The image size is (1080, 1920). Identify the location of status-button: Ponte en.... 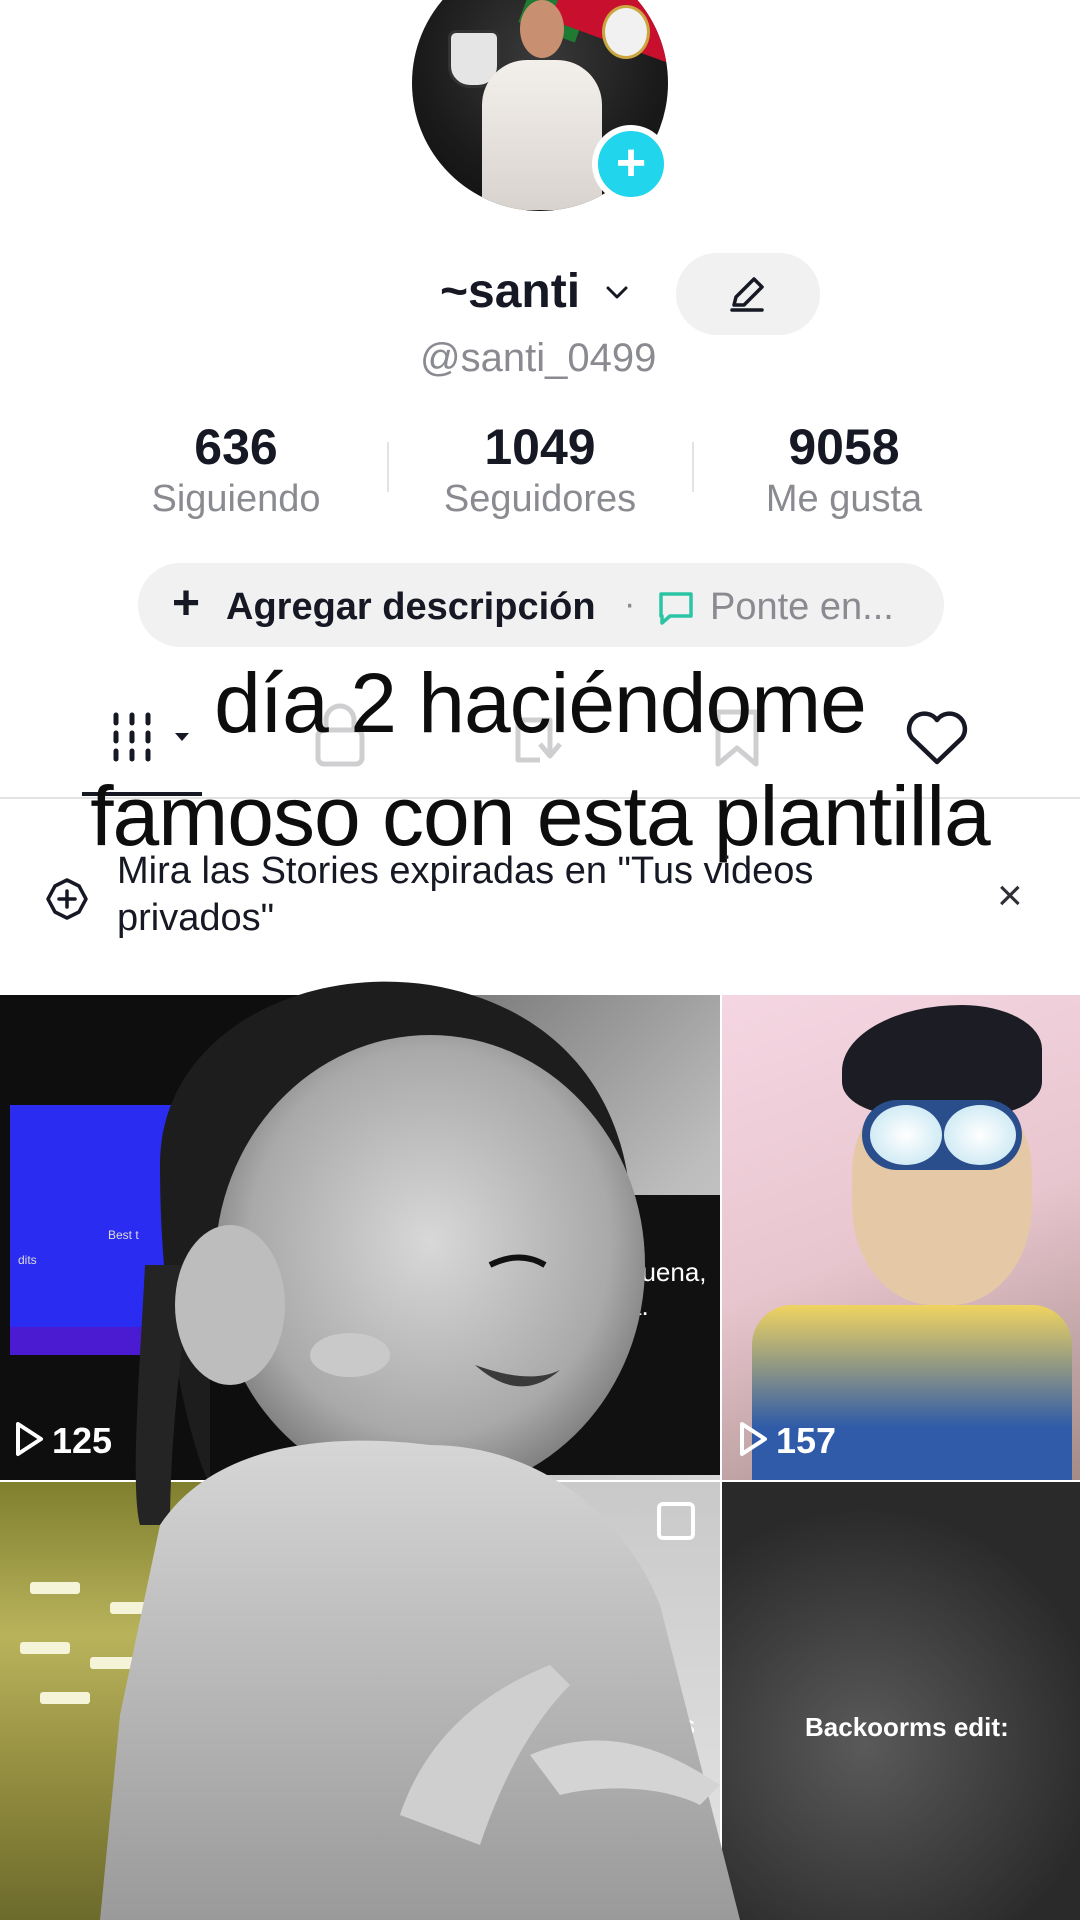
(802, 607).